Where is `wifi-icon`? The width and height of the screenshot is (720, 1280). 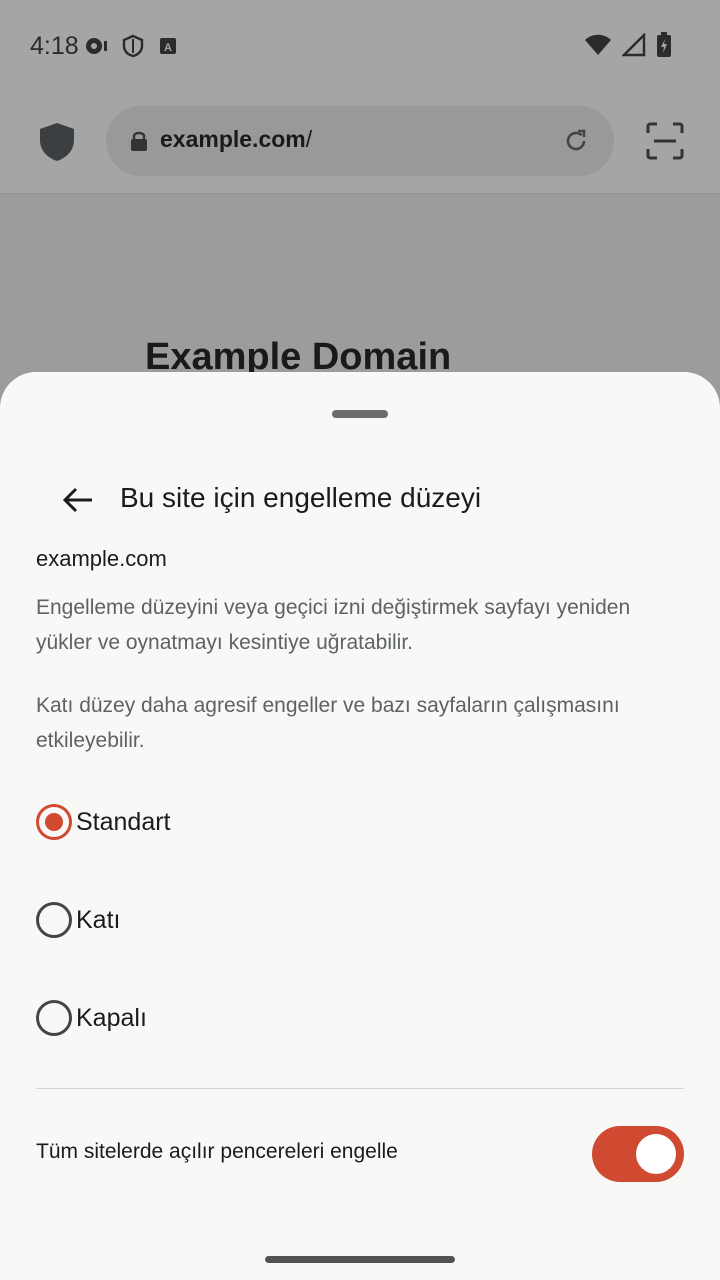 wifi-icon is located at coordinates (598, 44).